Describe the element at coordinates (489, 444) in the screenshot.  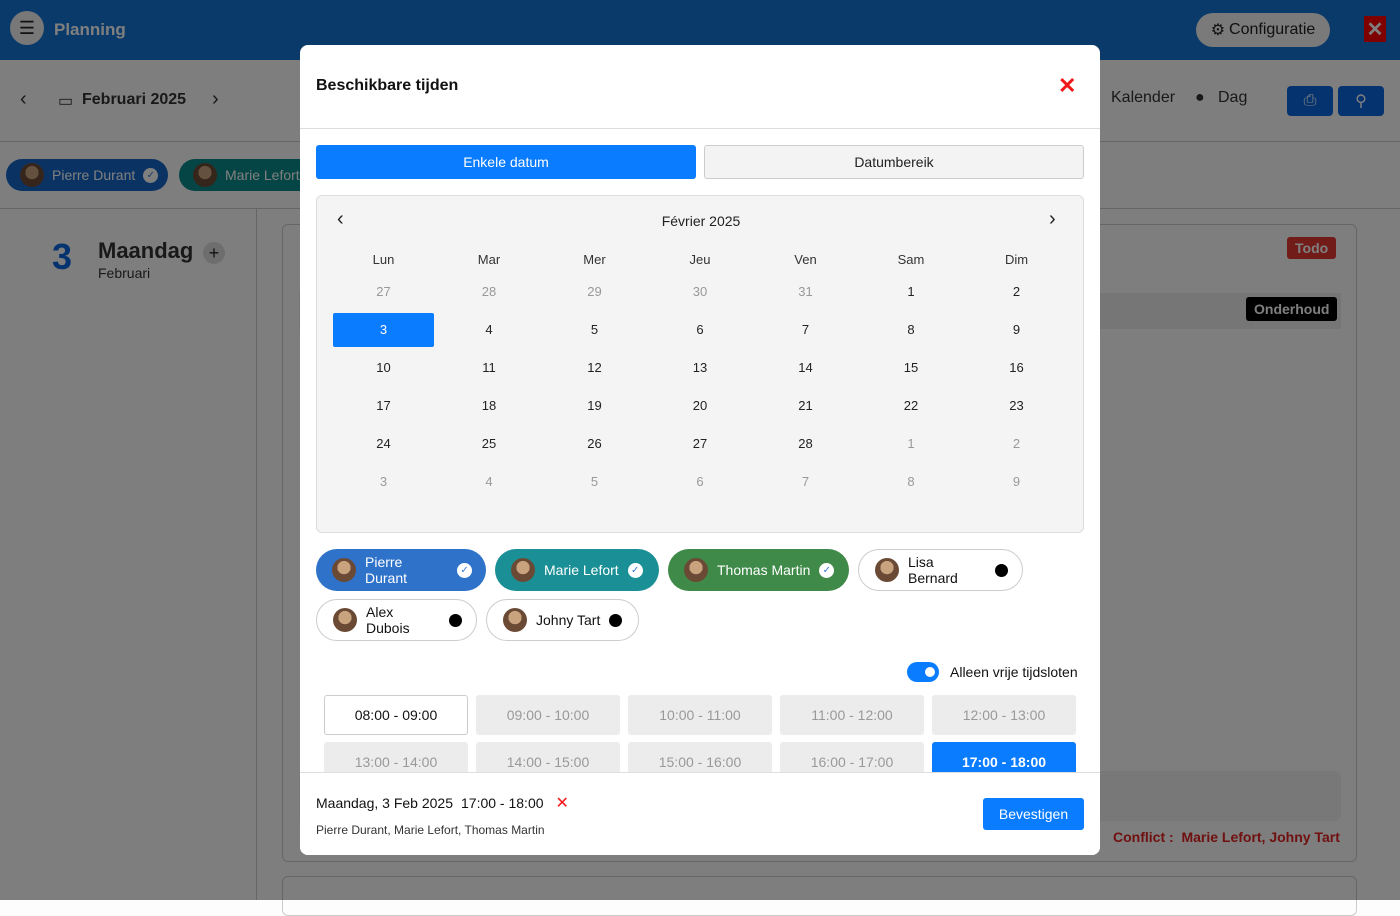
I see `calendar-day: 25` at that location.